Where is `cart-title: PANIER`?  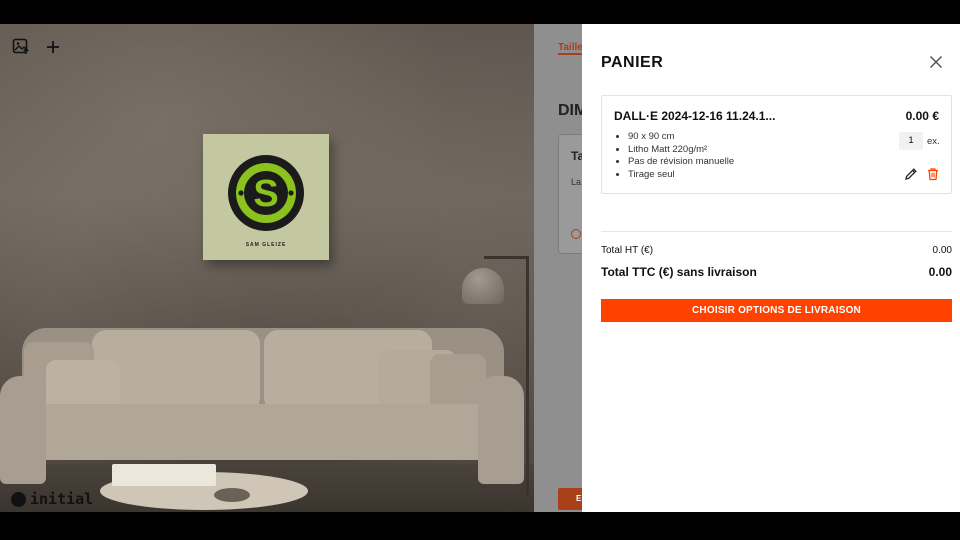
cart-title: PANIER is located at coordinates (632, 62).